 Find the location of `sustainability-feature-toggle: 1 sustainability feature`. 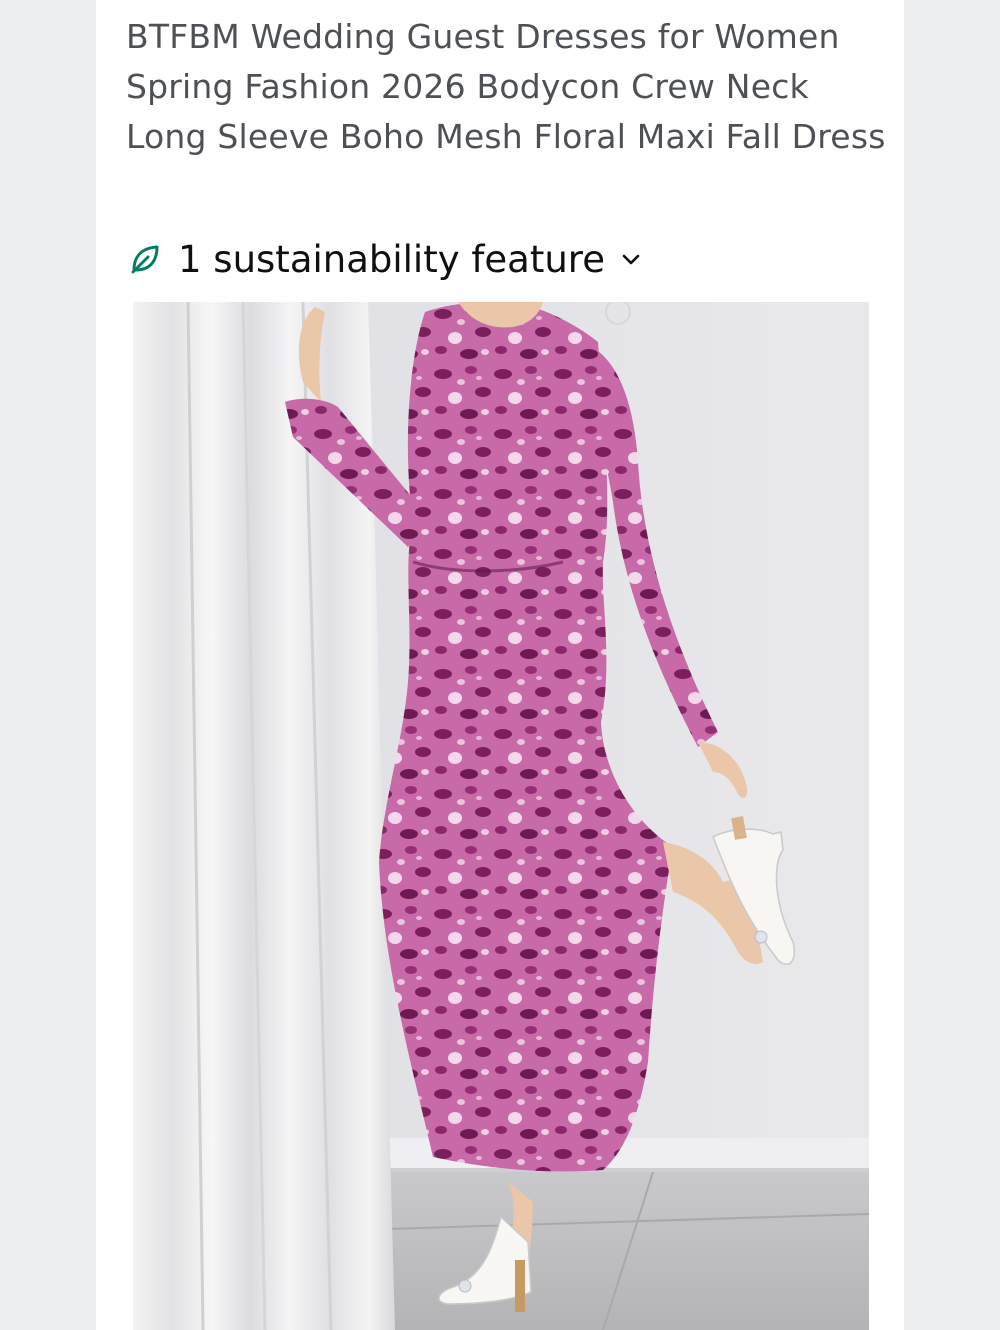

sustainability-feature-toggle: 1 sustainability feature is located at coordinates (385, 259).